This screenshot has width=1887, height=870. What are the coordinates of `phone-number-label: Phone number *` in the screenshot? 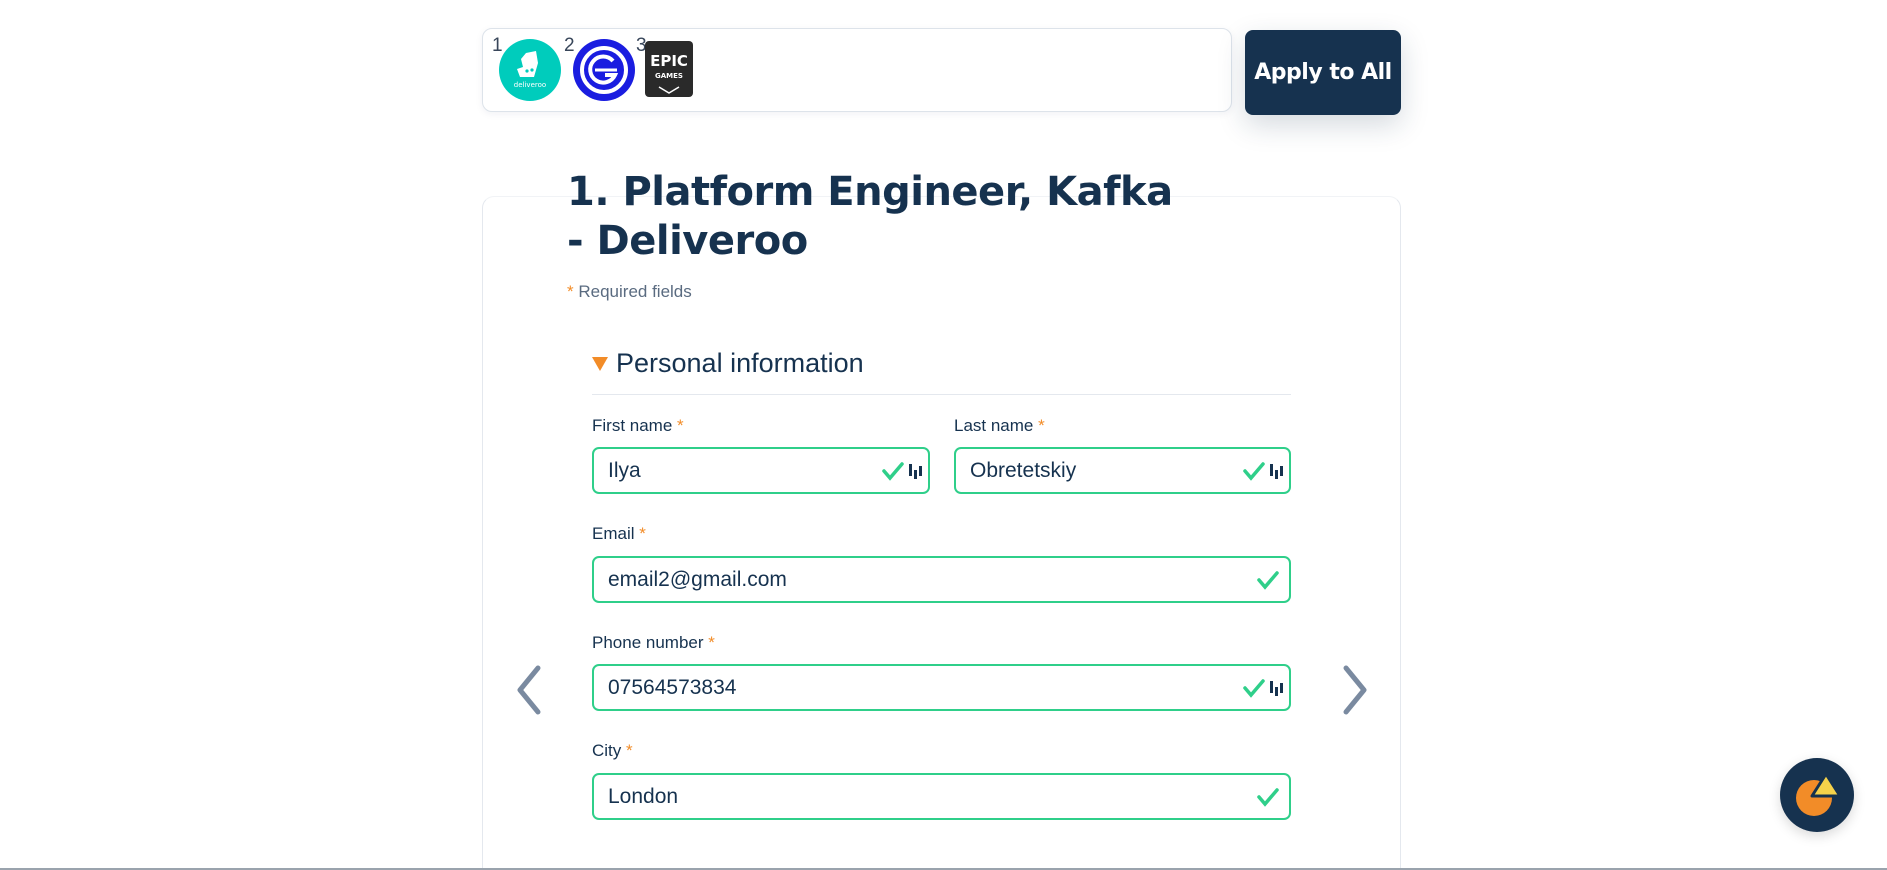 It's located at (653, 642).